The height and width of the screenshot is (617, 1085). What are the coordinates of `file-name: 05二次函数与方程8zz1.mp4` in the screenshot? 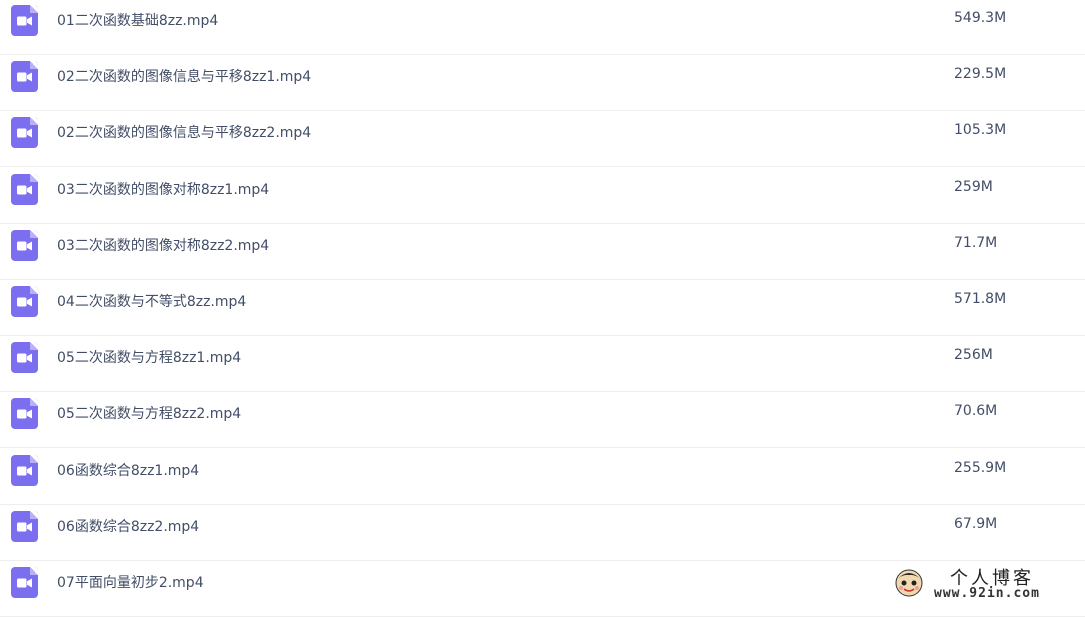 It's located at (149, 357).